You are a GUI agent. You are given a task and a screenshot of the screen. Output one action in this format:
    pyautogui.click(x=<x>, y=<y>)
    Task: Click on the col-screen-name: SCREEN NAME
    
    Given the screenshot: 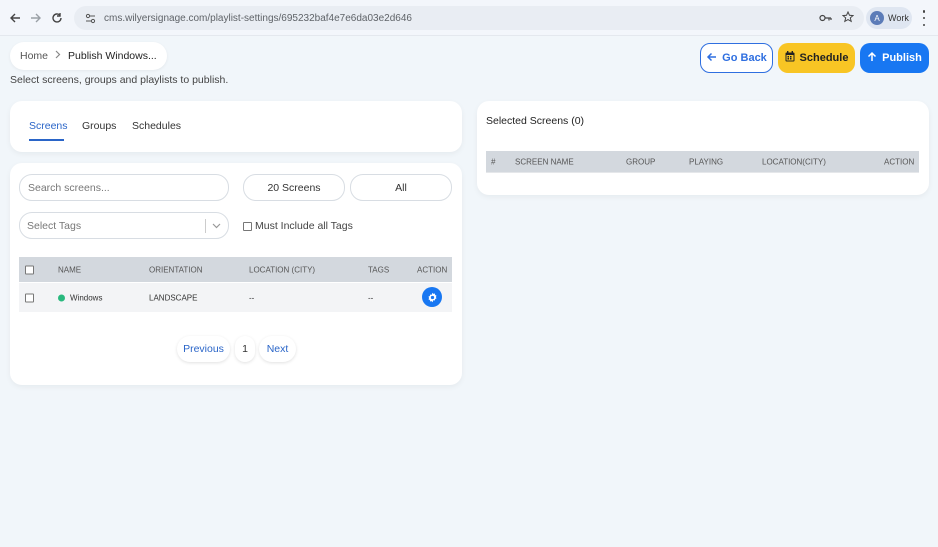 What is the action you would take?
    pyautogui.click(x=544, y=161)
    